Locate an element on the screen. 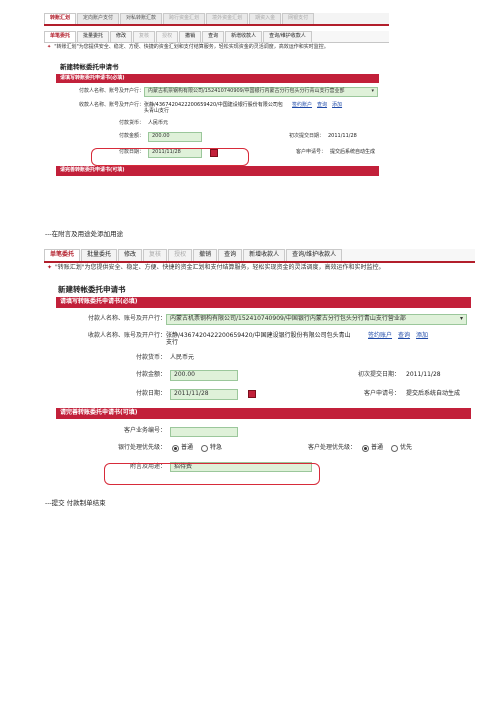 Image resolution: width=500 pixels, height=707 pixels. tab-futures: 期资入金 is located at coordinates (265, 18).